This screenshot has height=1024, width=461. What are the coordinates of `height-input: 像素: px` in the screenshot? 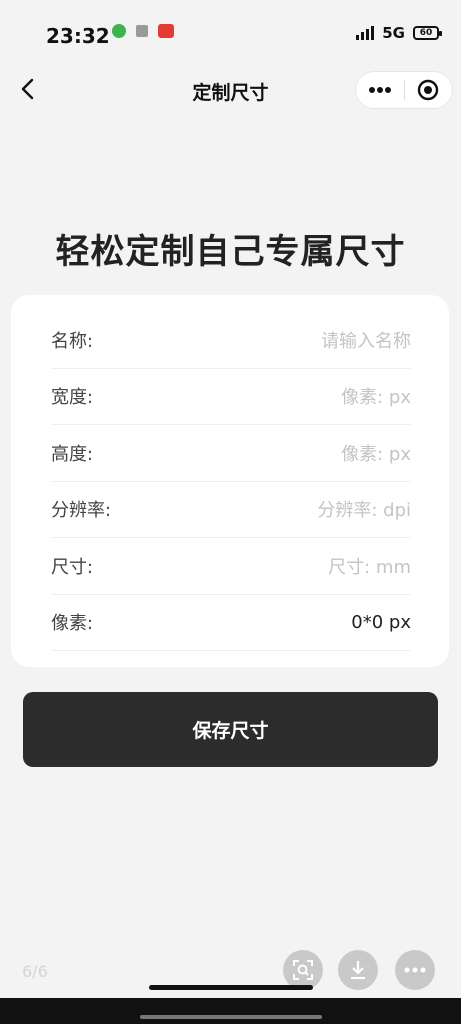 It's located at (376, 453).